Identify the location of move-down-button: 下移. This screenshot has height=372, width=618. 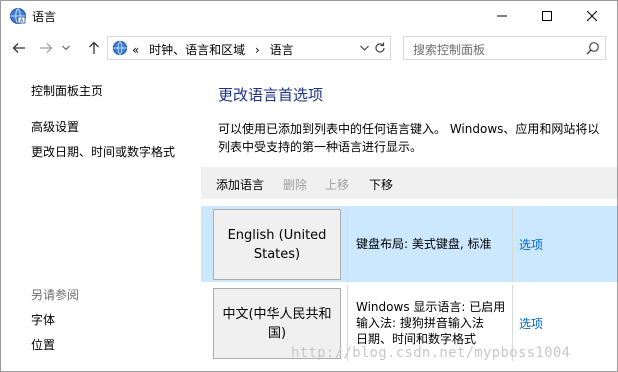
(381, 184).